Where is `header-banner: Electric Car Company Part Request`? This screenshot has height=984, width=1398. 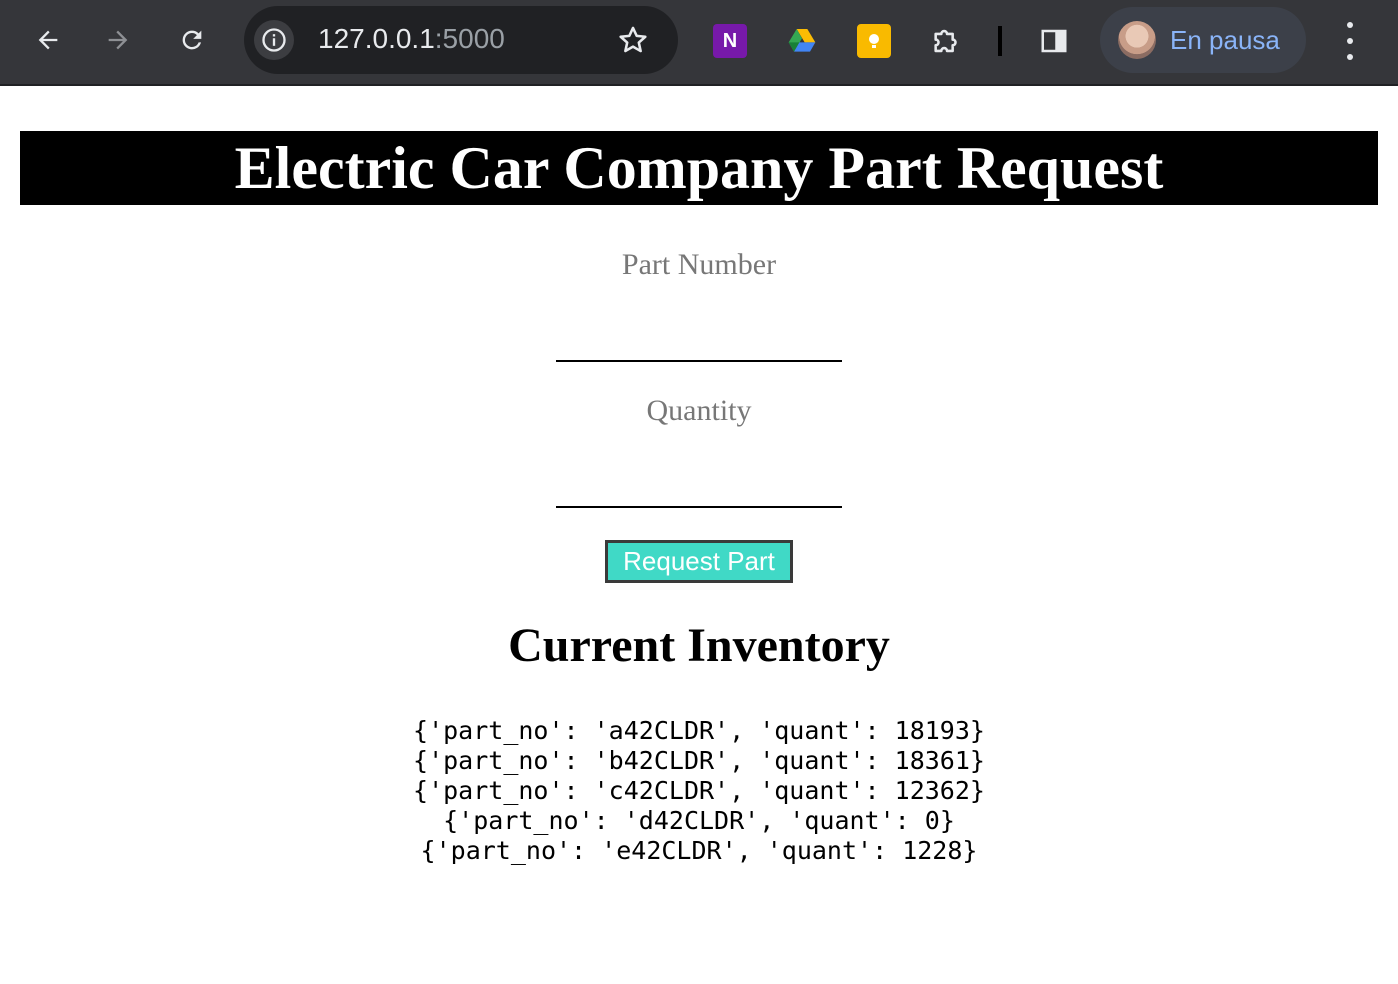
header-banner: Electric Car Company Part Request is located at coordinates (699, 168).